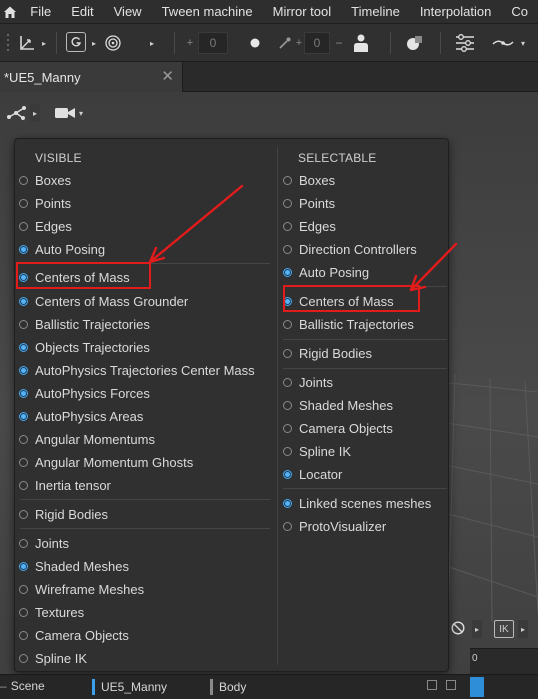 The width and height of the screenshot is (538, 699). I want to click on visible-option-spline-ik: Spline IK, so click(53, 658).